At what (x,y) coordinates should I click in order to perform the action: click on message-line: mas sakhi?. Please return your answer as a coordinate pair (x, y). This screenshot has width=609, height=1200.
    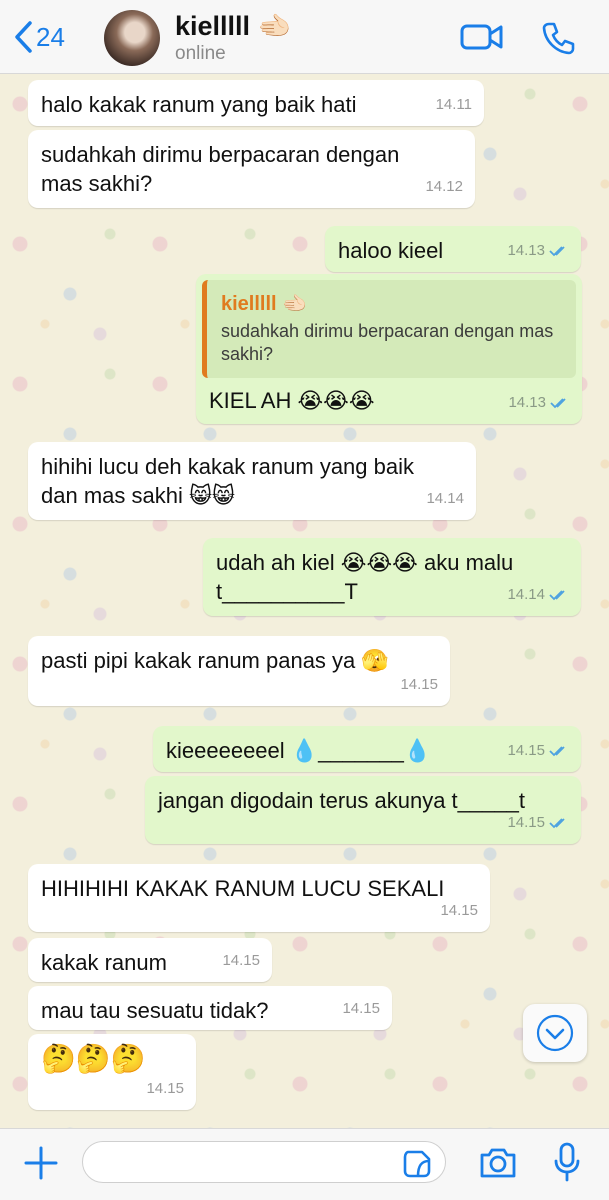
    Looking at the image, I should click on (97, 183).